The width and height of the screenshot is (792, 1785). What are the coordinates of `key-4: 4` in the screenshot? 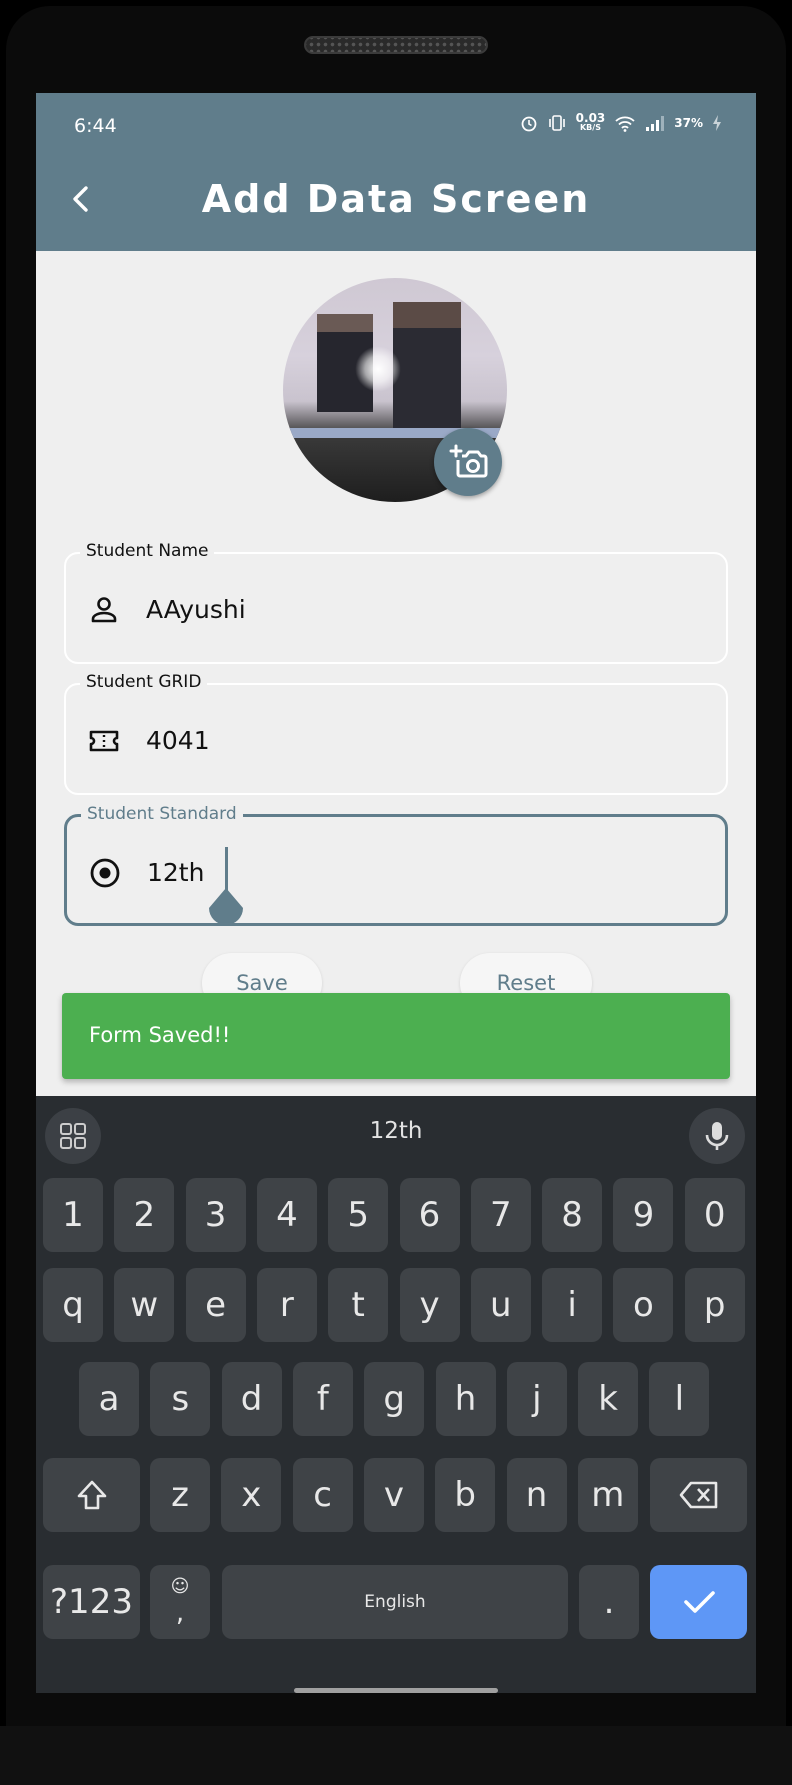 It's located at (286, 1215).